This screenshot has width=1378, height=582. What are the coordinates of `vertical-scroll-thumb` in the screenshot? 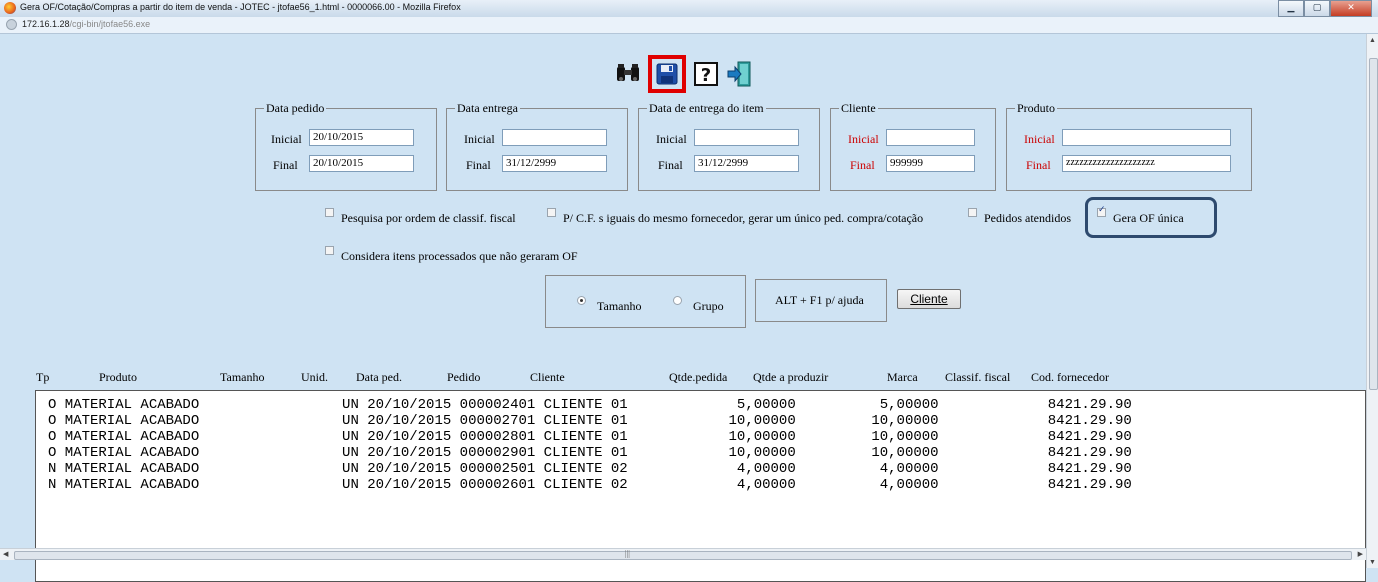 It's located at (1373, 224).